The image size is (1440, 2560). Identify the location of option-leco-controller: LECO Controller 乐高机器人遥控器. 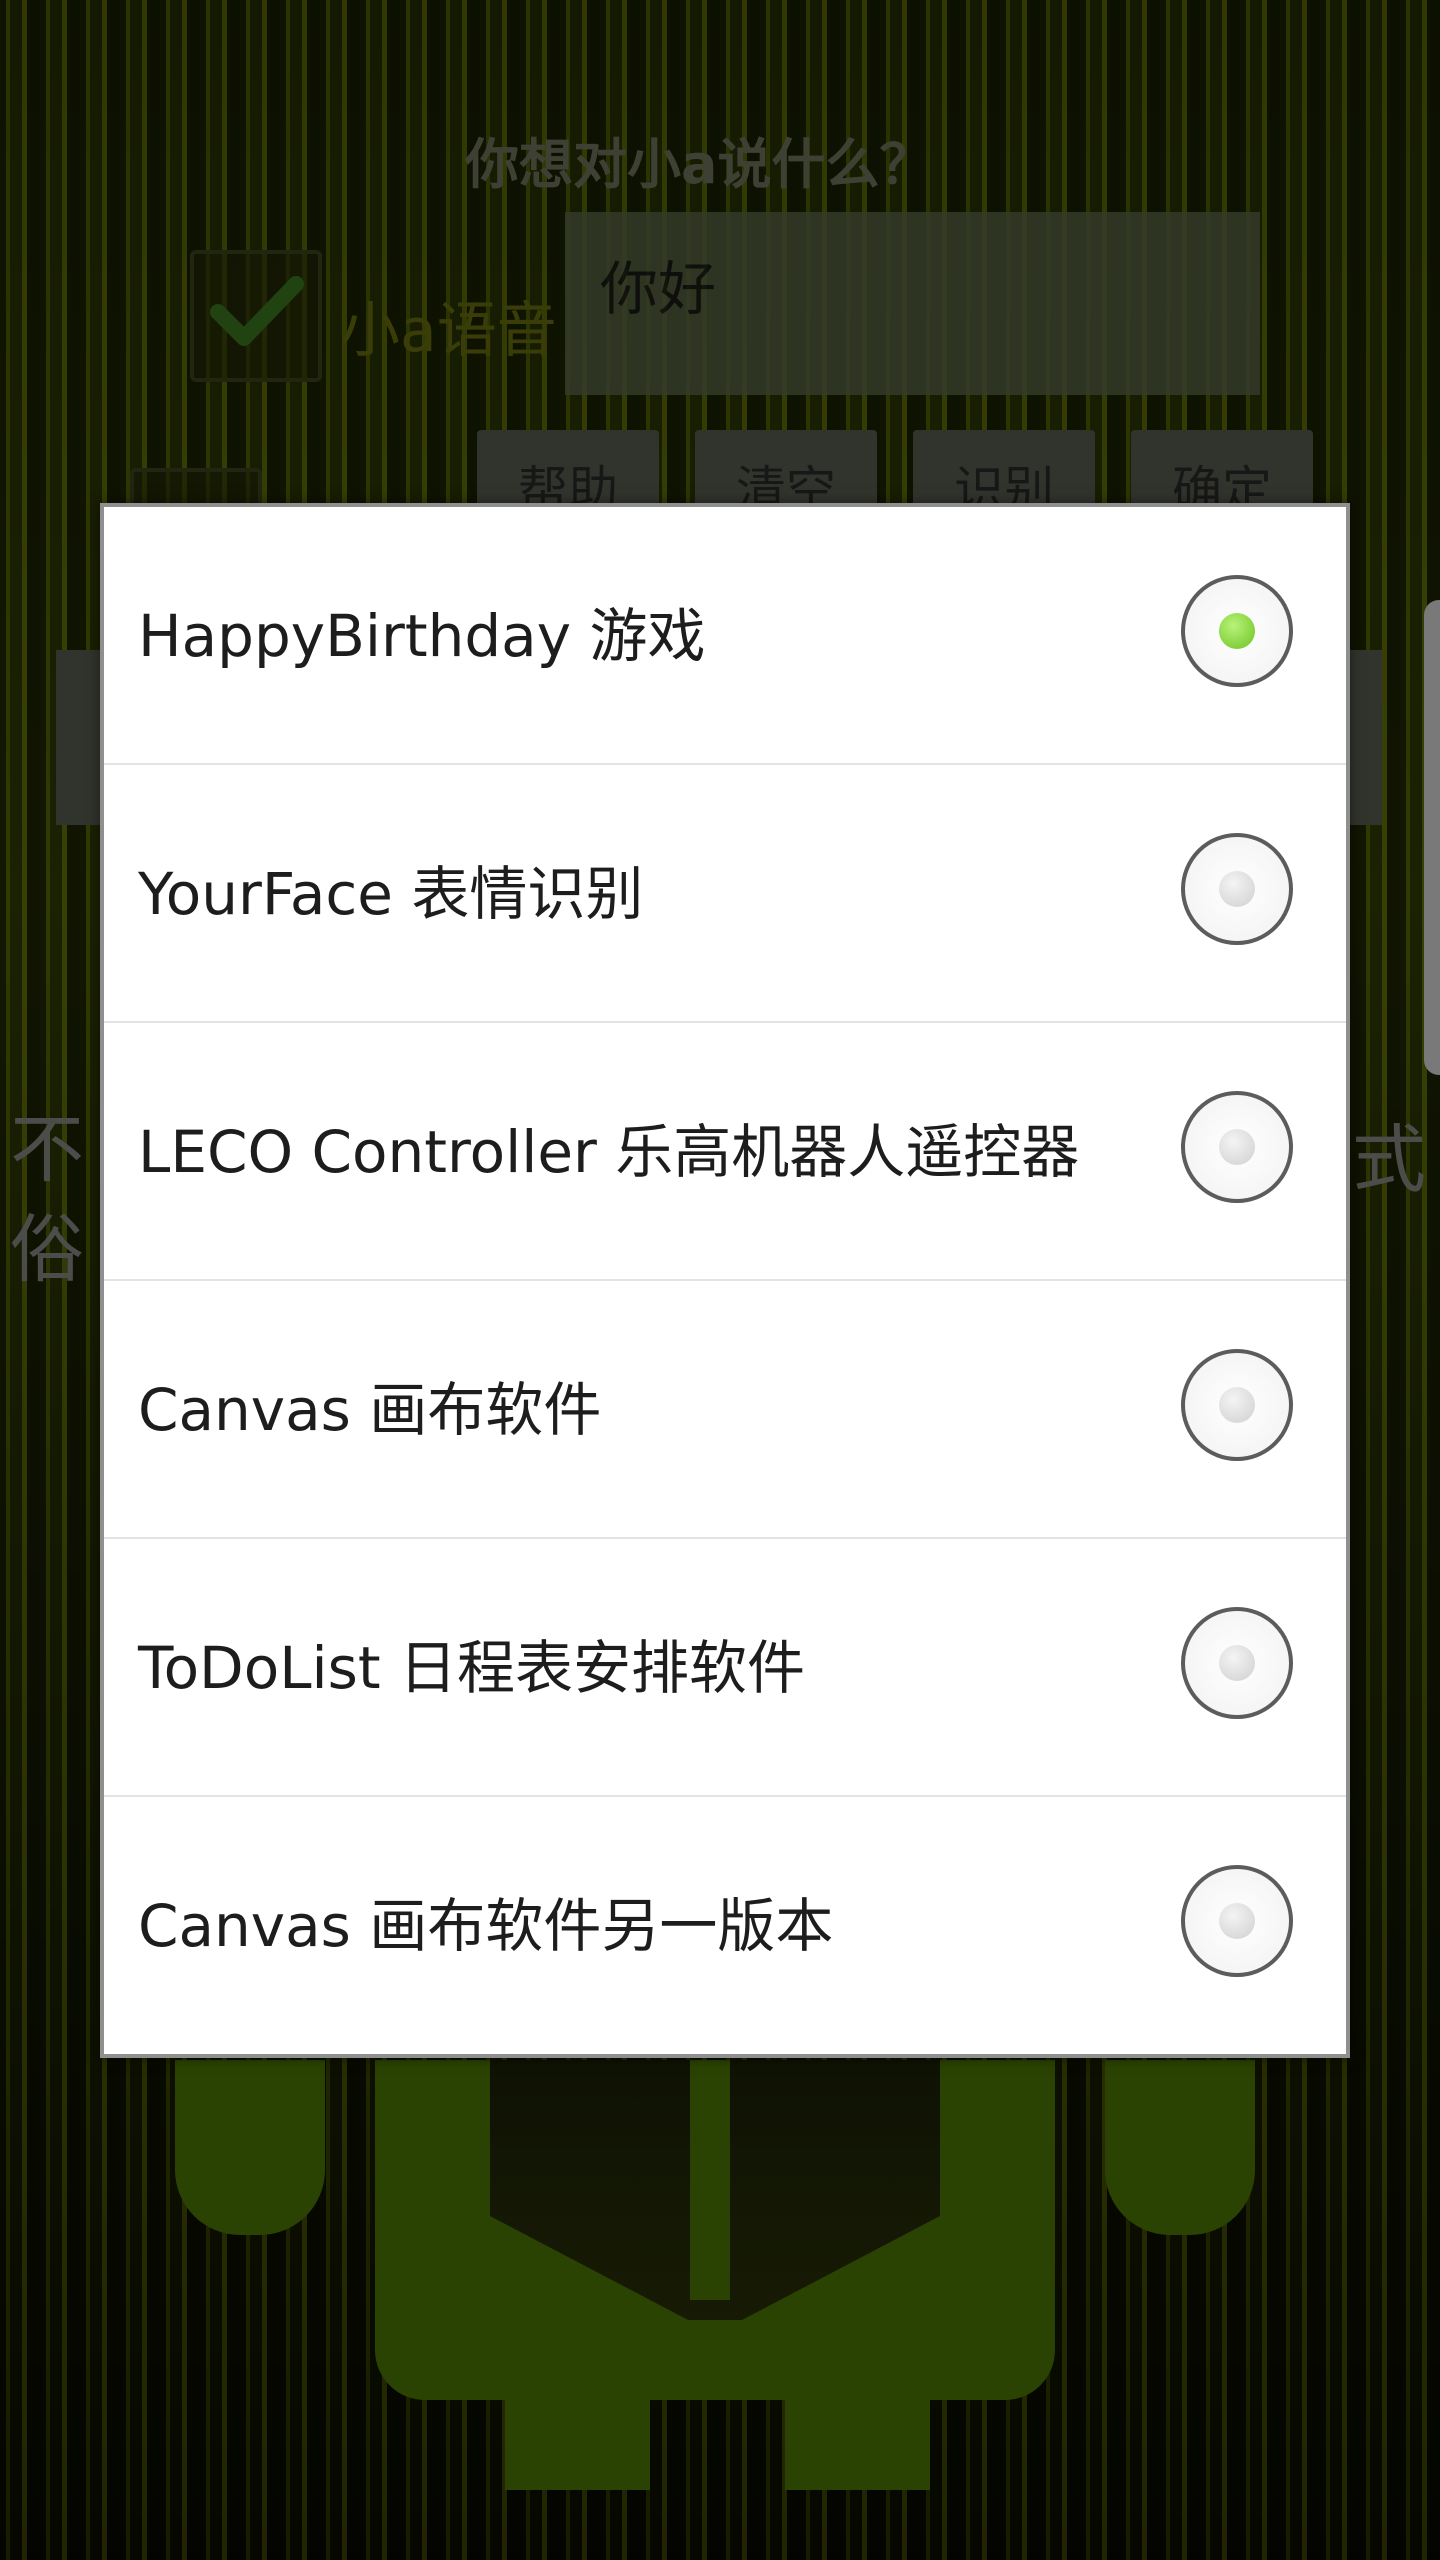
(725, 1152).